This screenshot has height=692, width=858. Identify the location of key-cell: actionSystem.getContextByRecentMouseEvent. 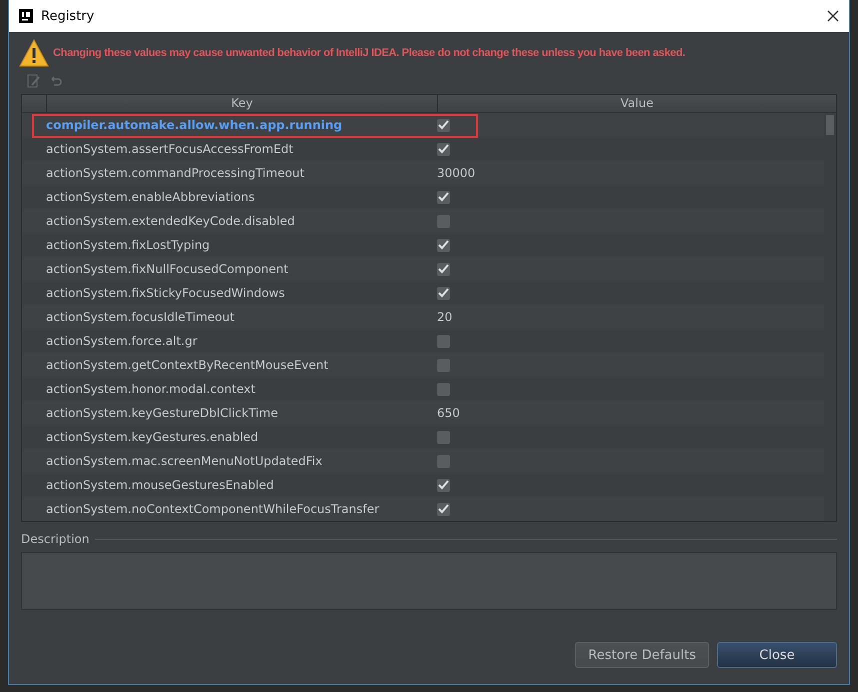
(222, 365).